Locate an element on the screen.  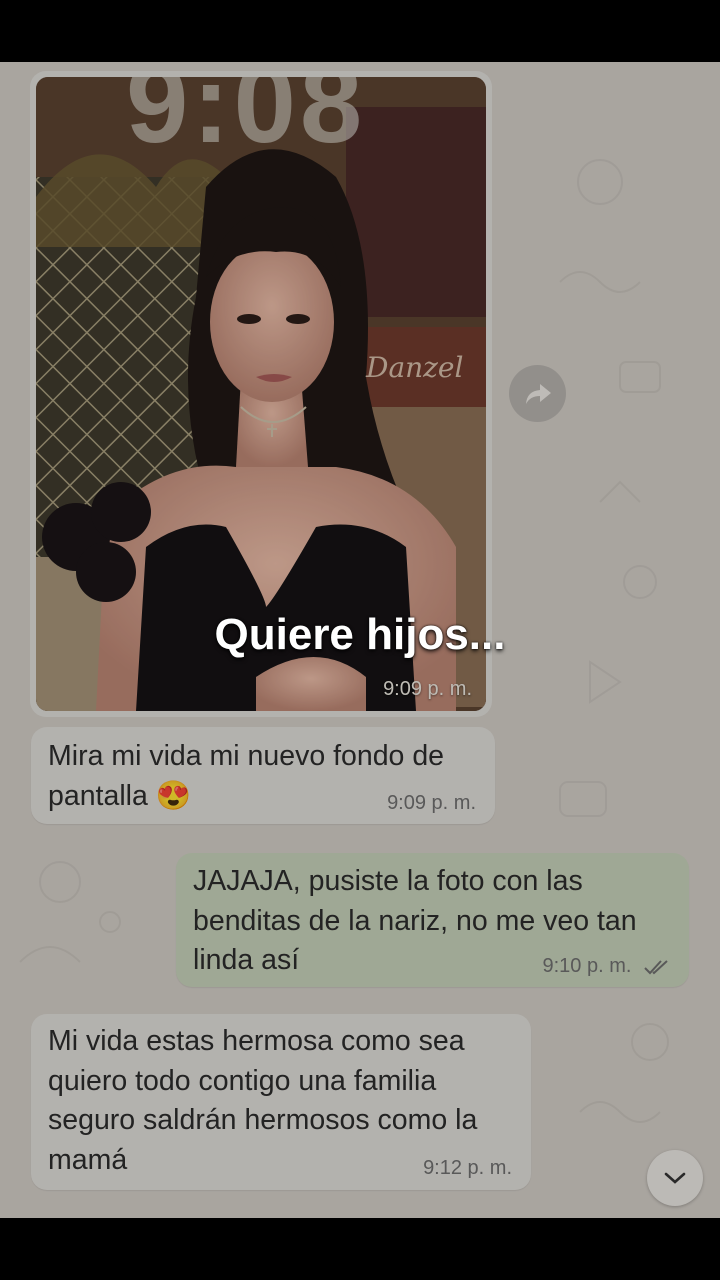
bottom-bar-area is located at coordinates (360, 1249).